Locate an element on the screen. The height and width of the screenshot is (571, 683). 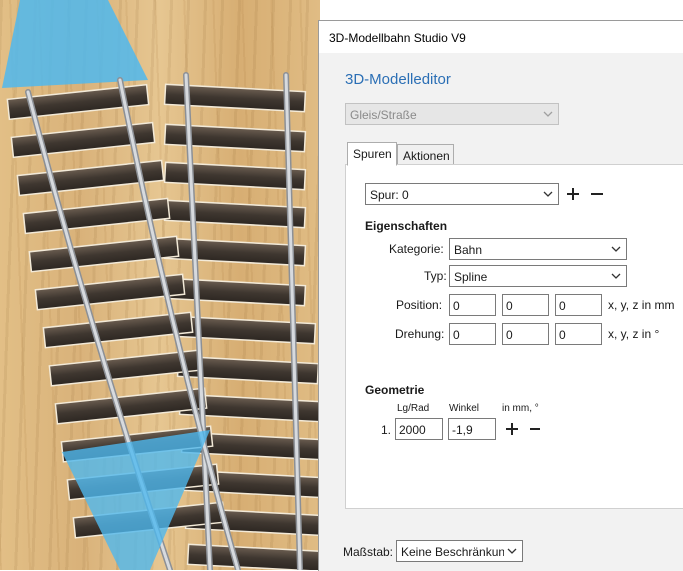
rotation-unit: x, y, z in ° is located at coordinates (634, 334).